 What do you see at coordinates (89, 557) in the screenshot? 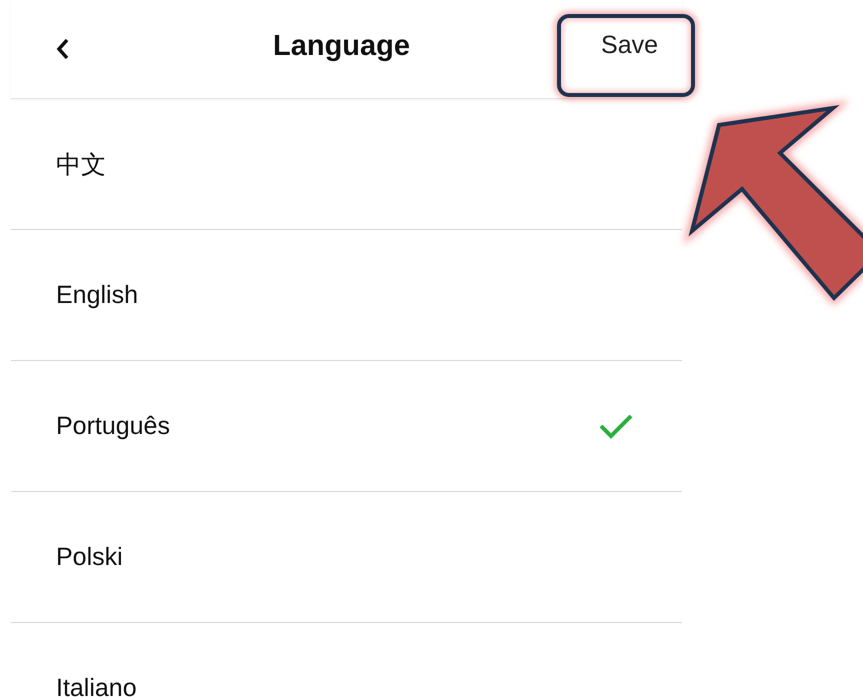
I see `language-label: Polski` at bounding box center [89, 557].